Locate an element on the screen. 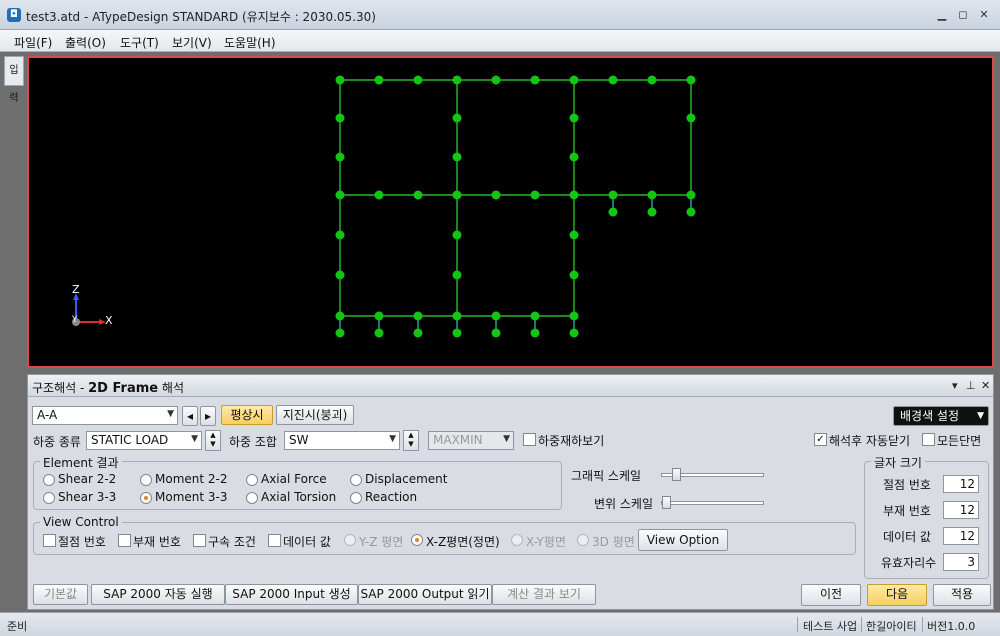 The height and width of the screenshot is (636, 1000). side-tab-input: 입력 is located at coordinates (14, 80).